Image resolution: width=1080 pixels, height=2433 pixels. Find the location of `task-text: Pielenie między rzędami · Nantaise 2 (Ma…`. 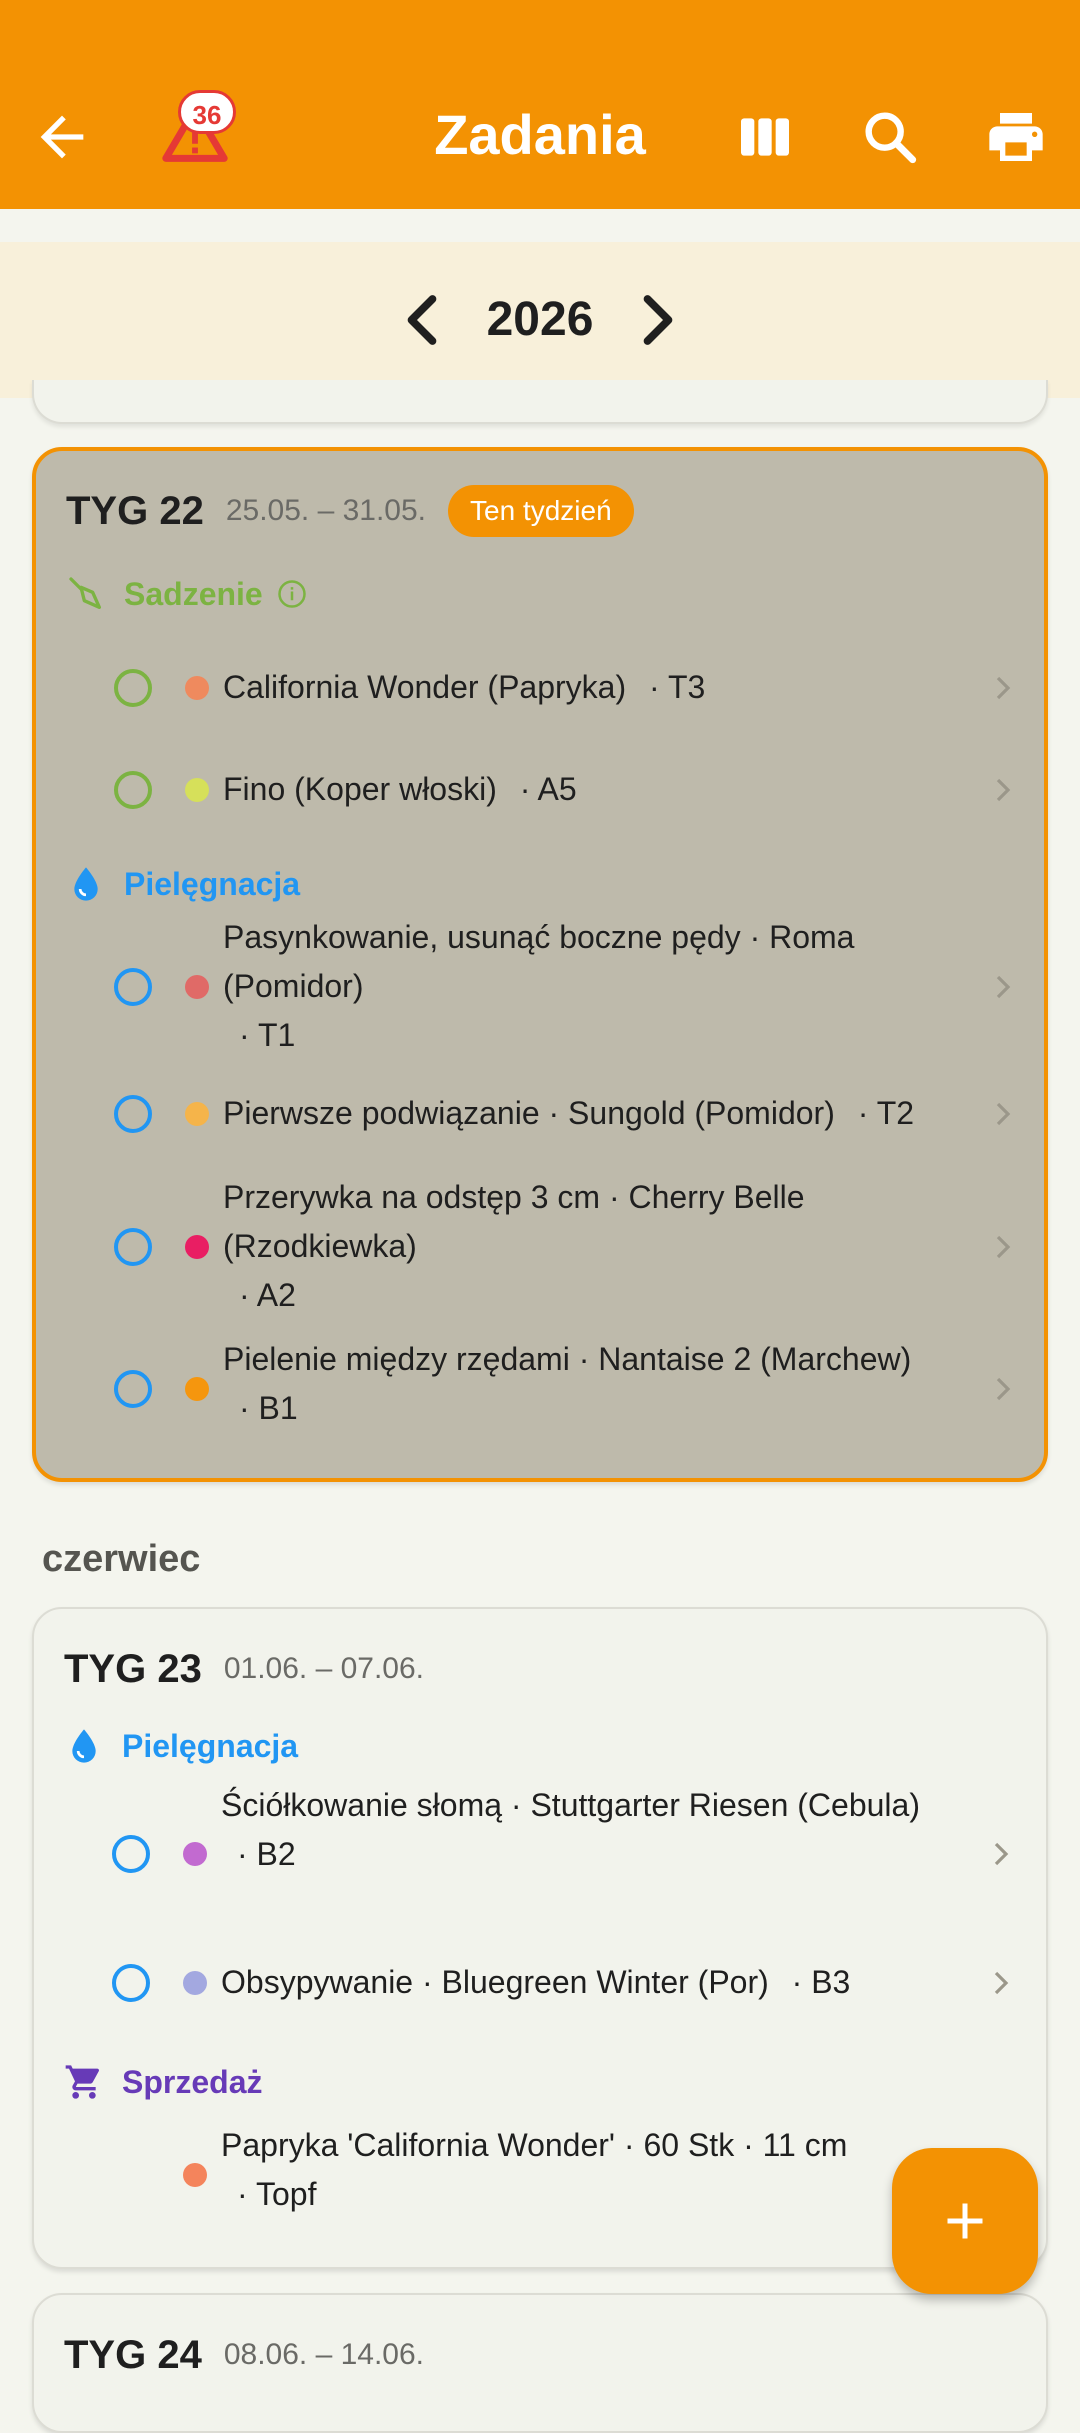

task-text: Pielenie między rzędami · Nantaise 2 (Ma… is located at coordinates (567, 1359).